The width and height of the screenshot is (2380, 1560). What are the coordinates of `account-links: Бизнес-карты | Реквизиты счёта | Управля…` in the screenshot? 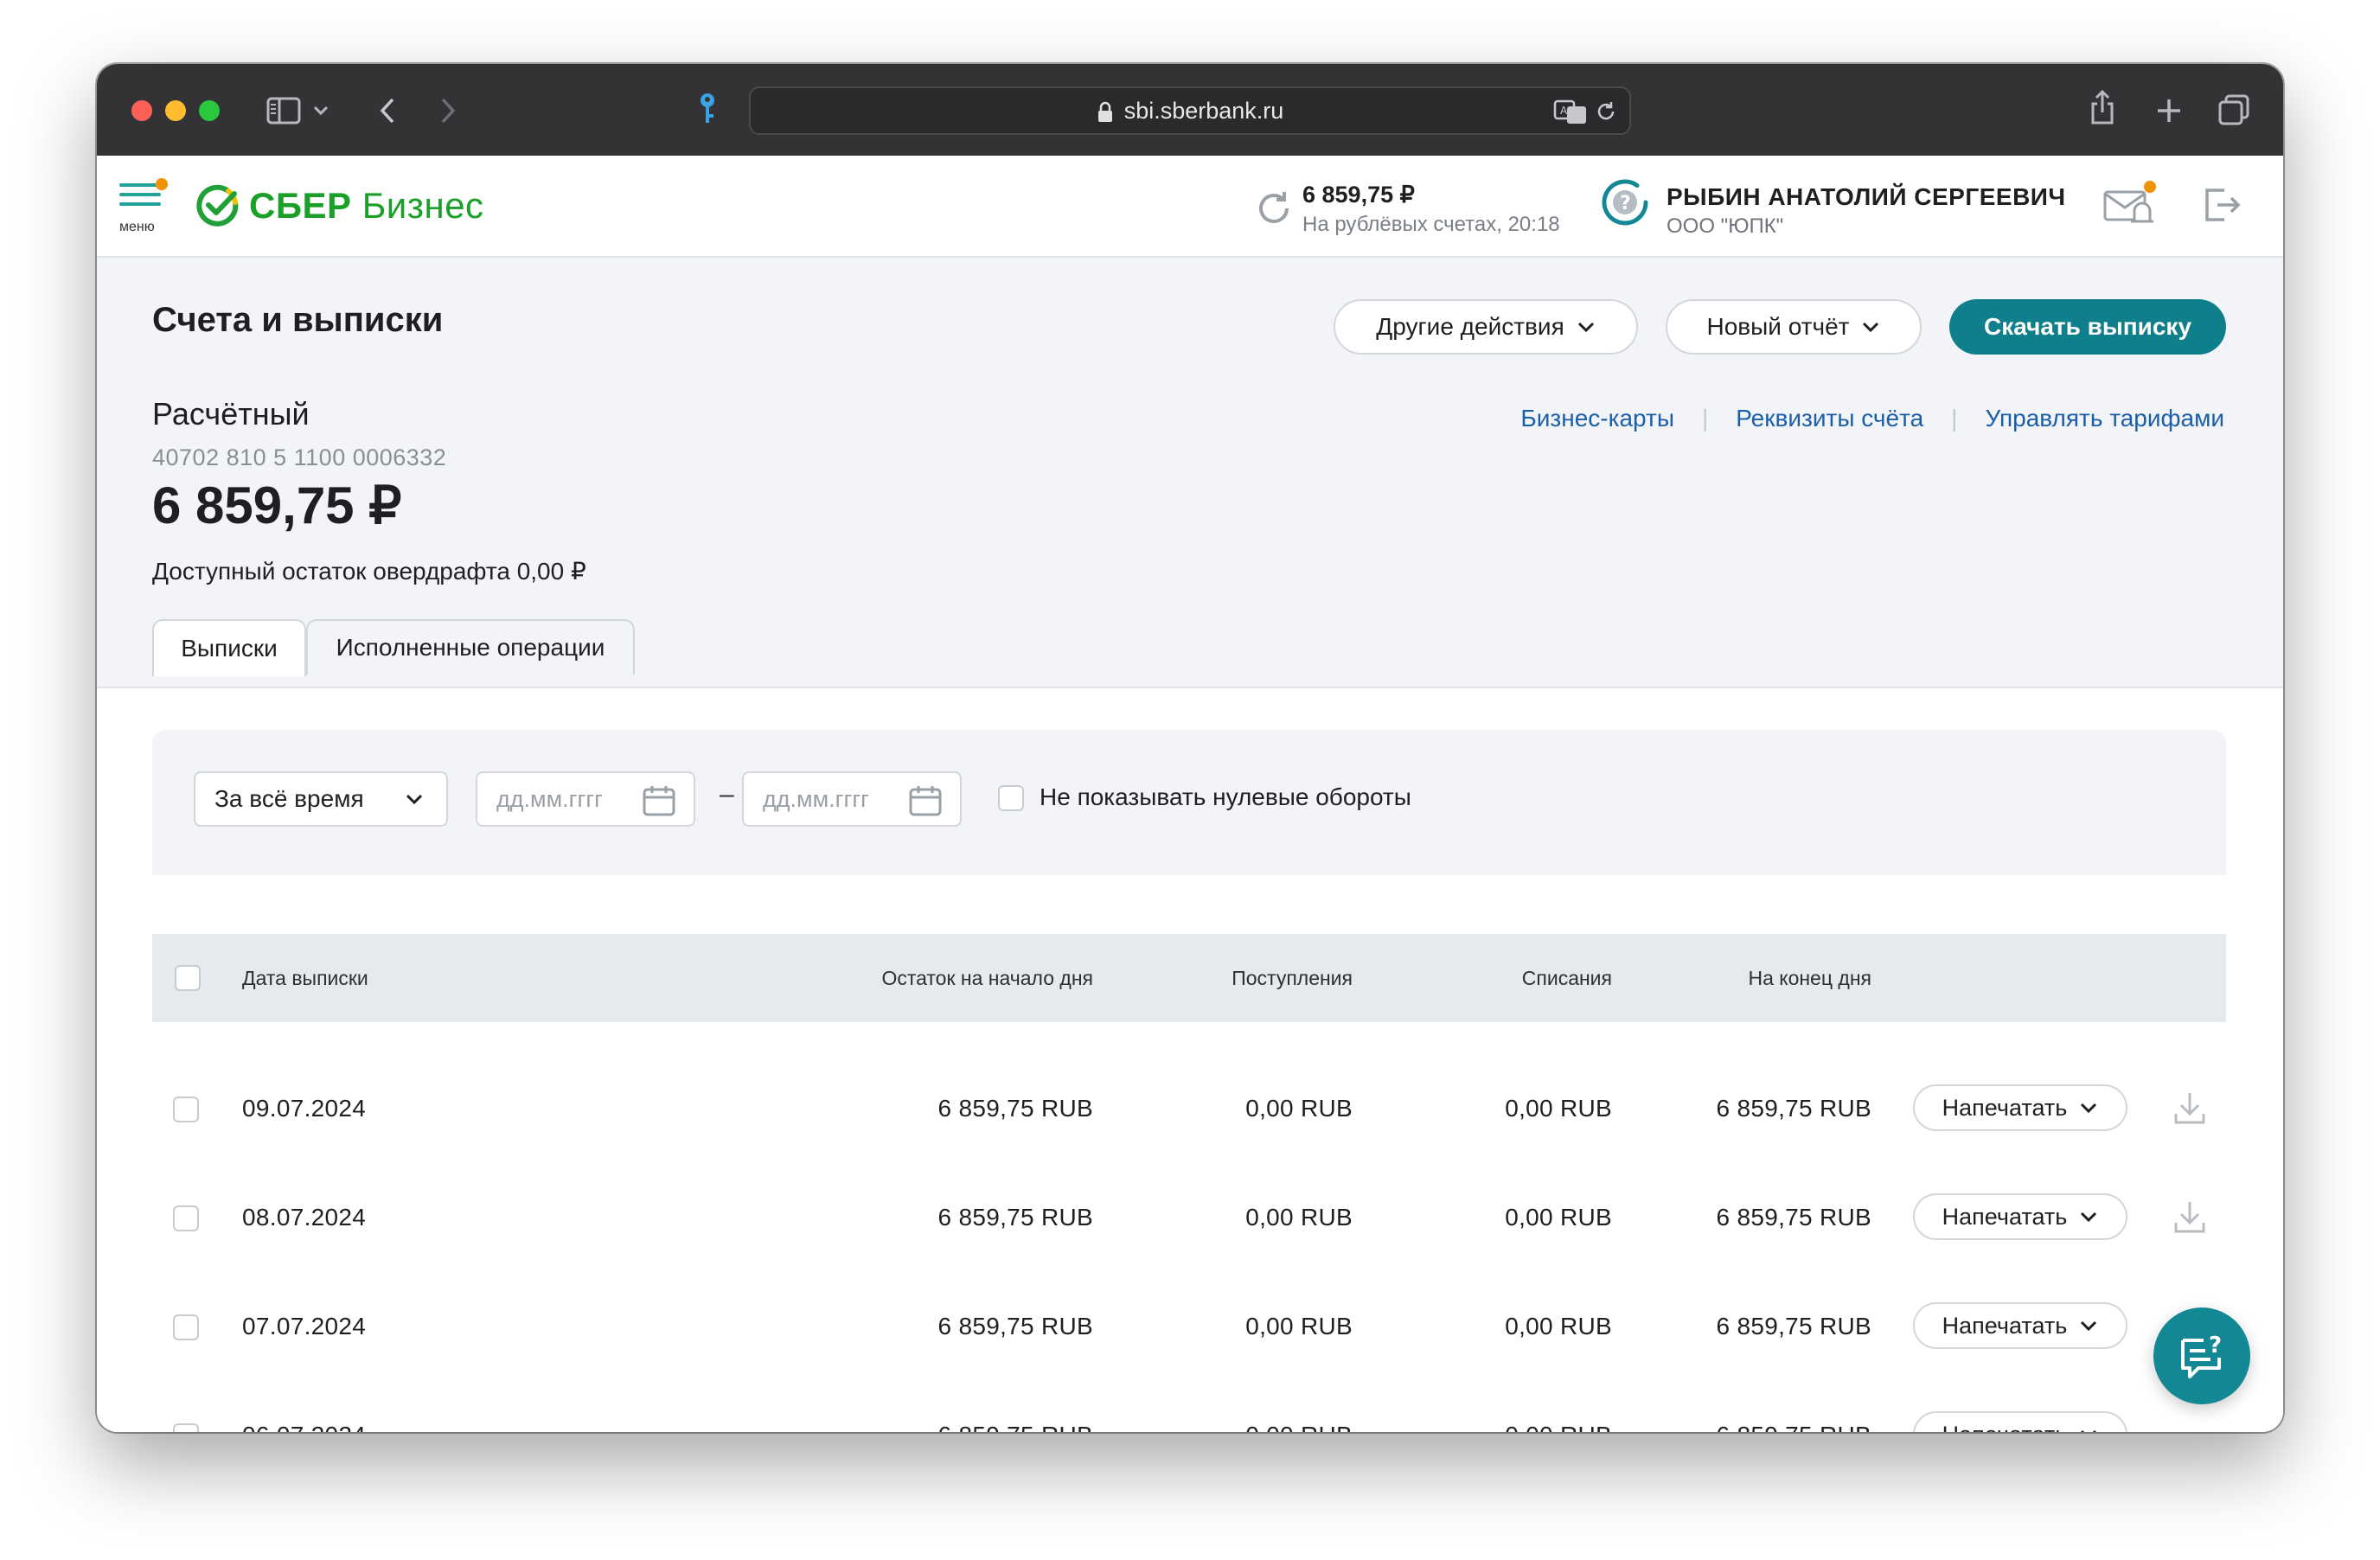 It's located at (1872, 419).